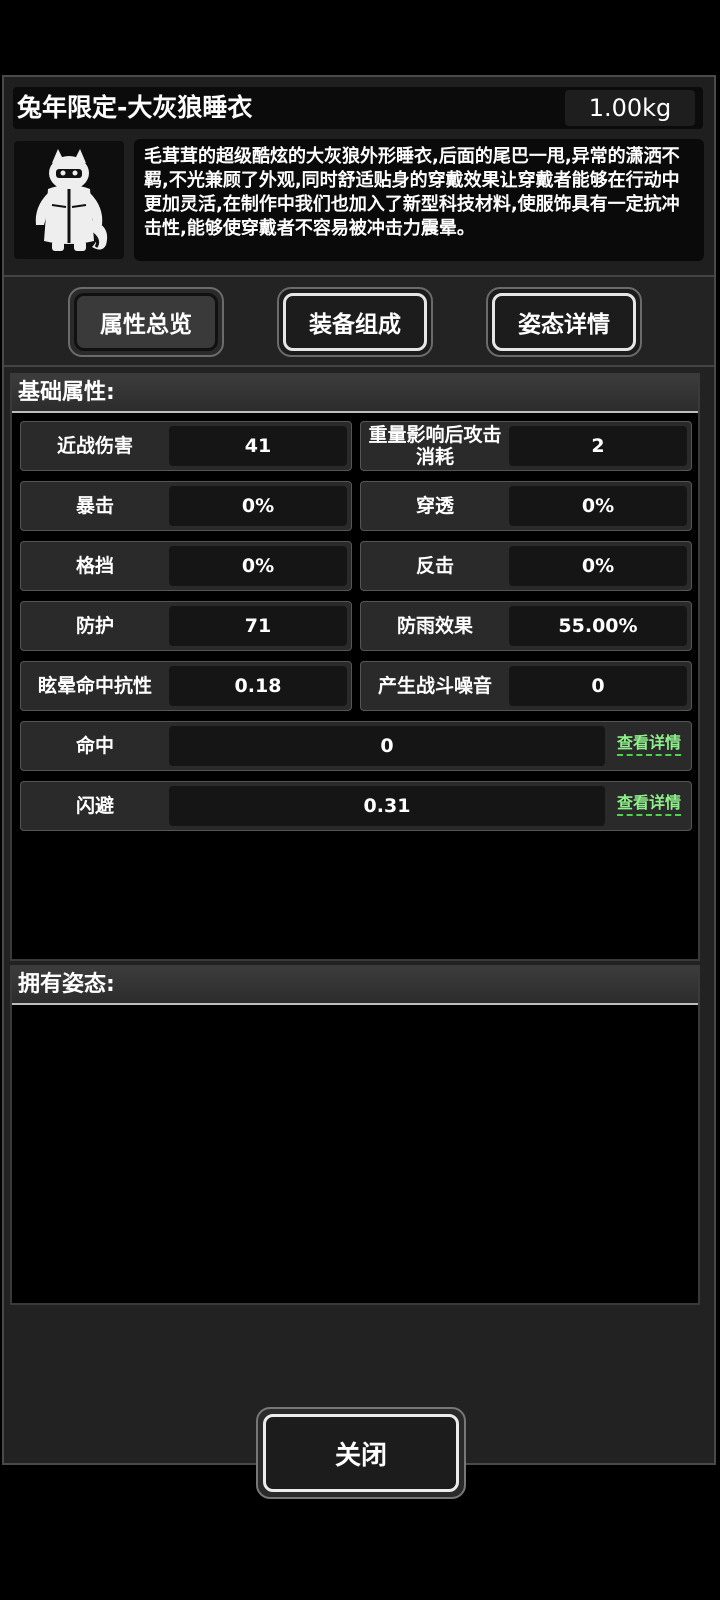  Describe the element at coordinates (94, 626) in the screenshot. I see `stat-label: 防护` at that location.